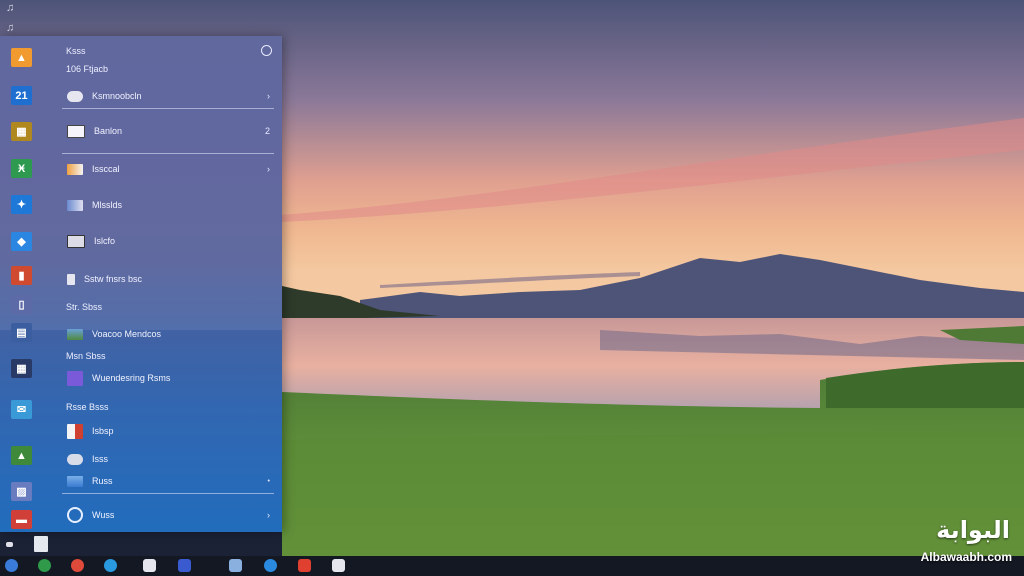  What do you see at coordinates (11, 565) in the screenshot?
I see `start-button-icon` at bounding box center [11, 565].